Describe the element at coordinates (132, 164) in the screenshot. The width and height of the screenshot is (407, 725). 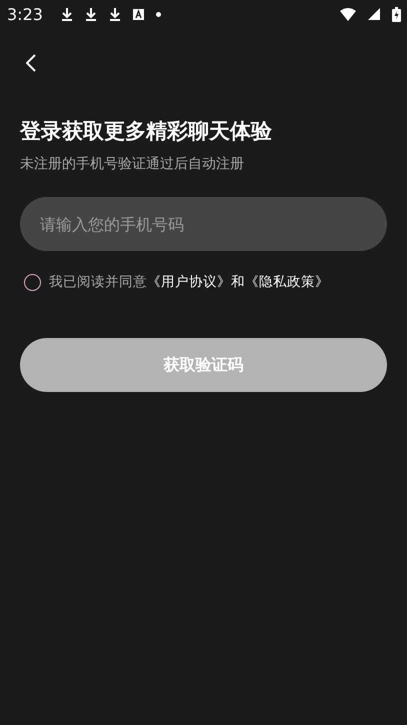
I see `page-subtitle: 未注册的手机号验证通过后自动注册` at that location.